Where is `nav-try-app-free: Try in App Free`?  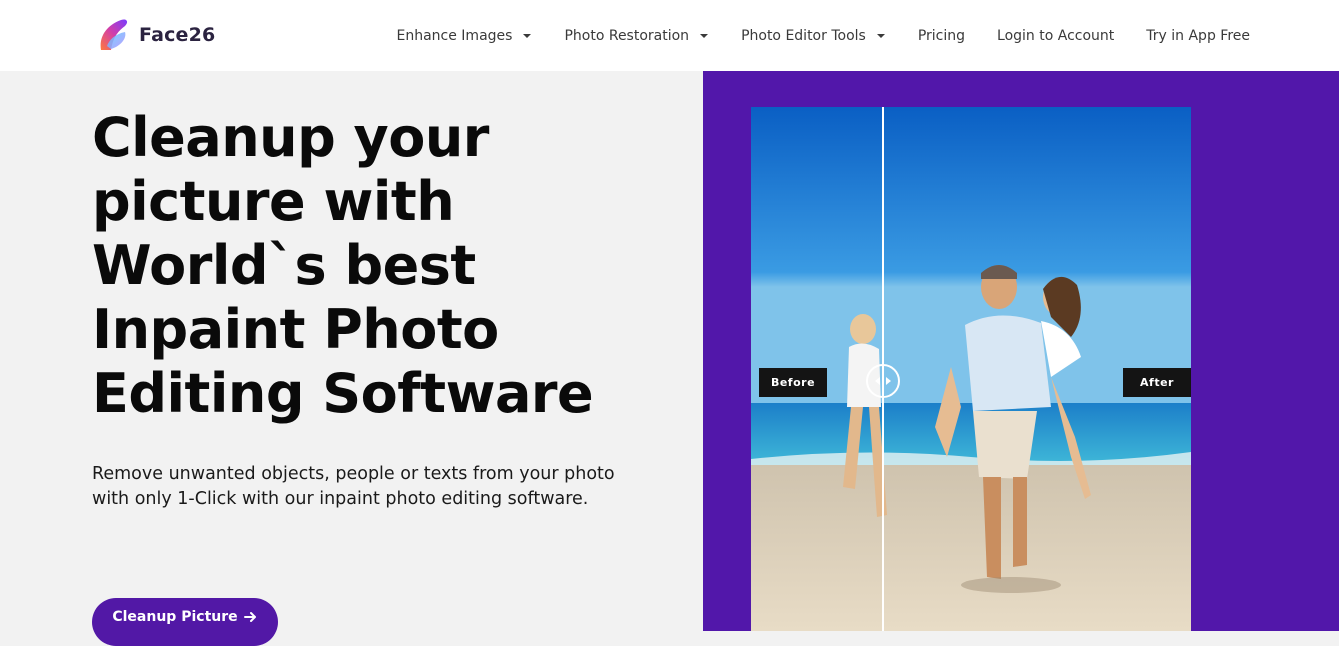 nav-try-app-free: Try in App Free is located at coordinates (1198, 36).